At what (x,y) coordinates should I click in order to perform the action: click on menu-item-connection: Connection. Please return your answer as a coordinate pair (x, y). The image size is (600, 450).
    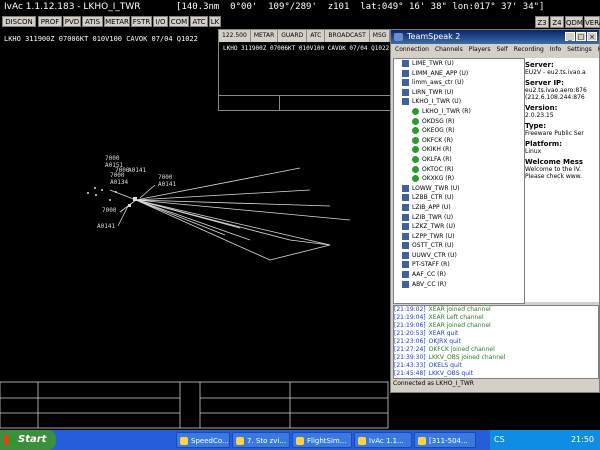
    Looking at the image, I should click on (412, 50).